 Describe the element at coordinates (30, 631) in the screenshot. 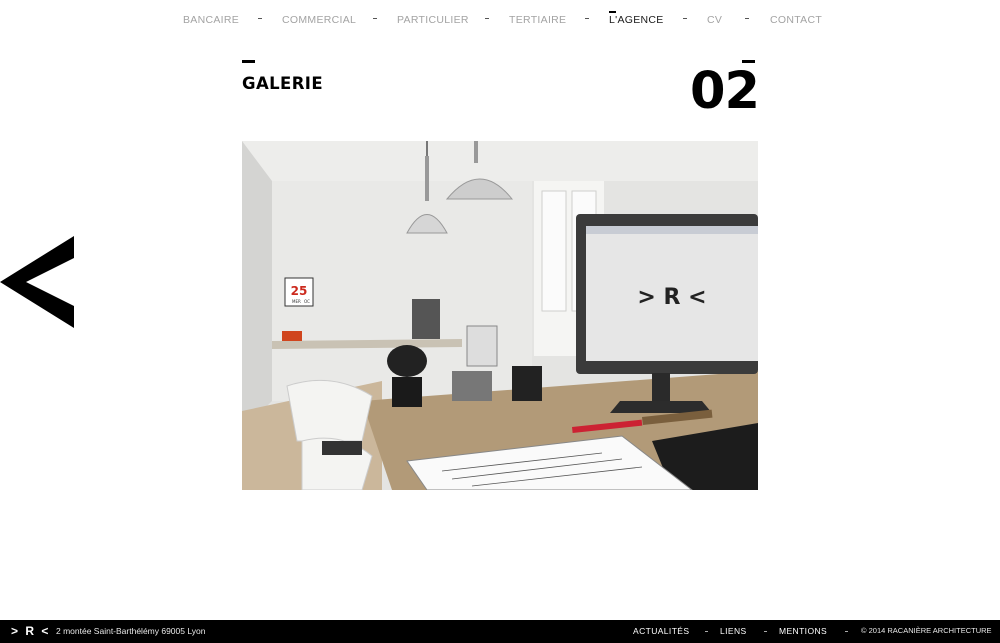

I see `footer-logo: > R <` at that location.